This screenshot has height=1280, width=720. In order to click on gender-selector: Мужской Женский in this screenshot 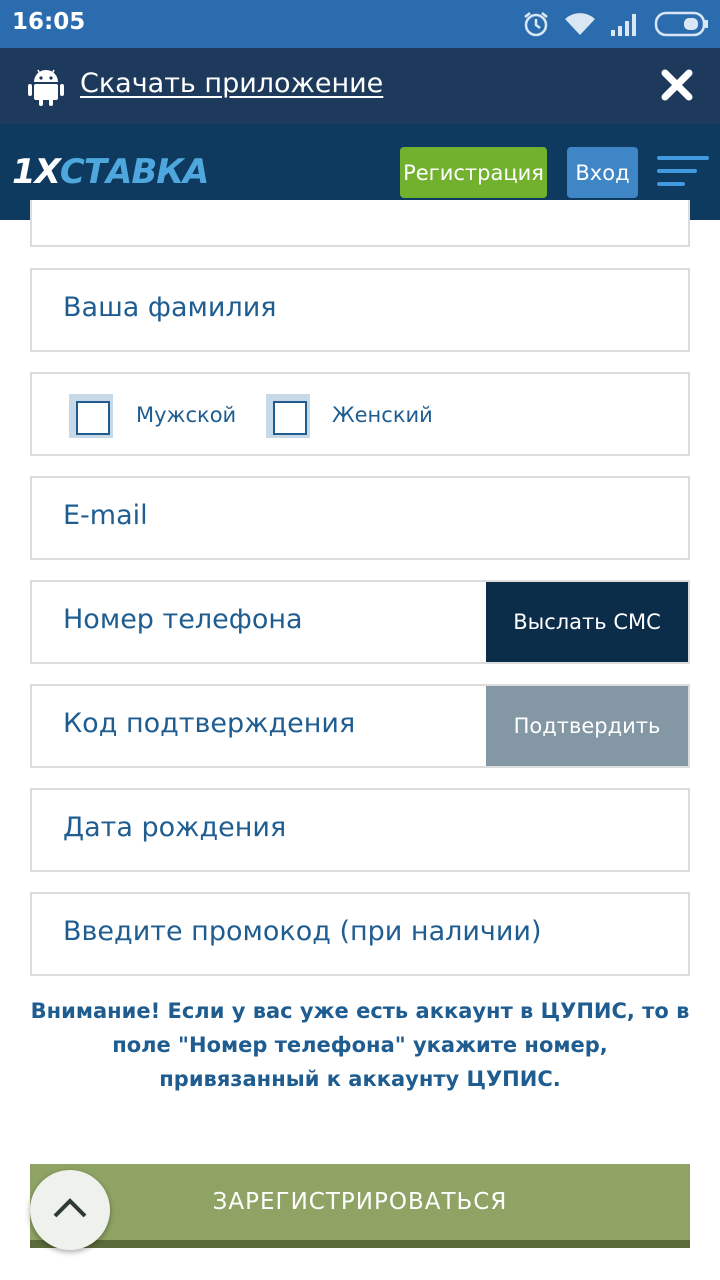, I will do `click(360, 414)`.